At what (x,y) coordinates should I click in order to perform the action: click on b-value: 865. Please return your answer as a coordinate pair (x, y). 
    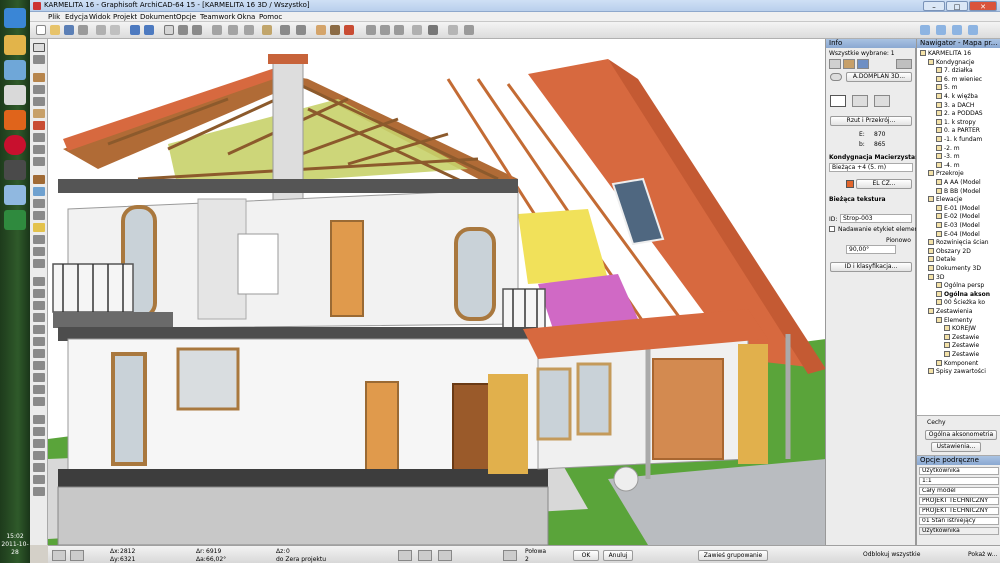
    Looking at the image, I should click on (879, 144).